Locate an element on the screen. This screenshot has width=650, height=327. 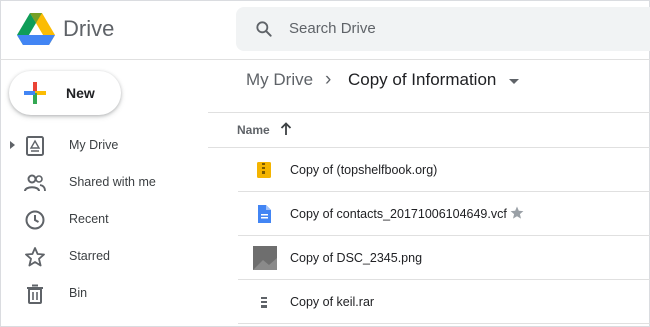
image-thumbnail is located at coordinates (265, 258).